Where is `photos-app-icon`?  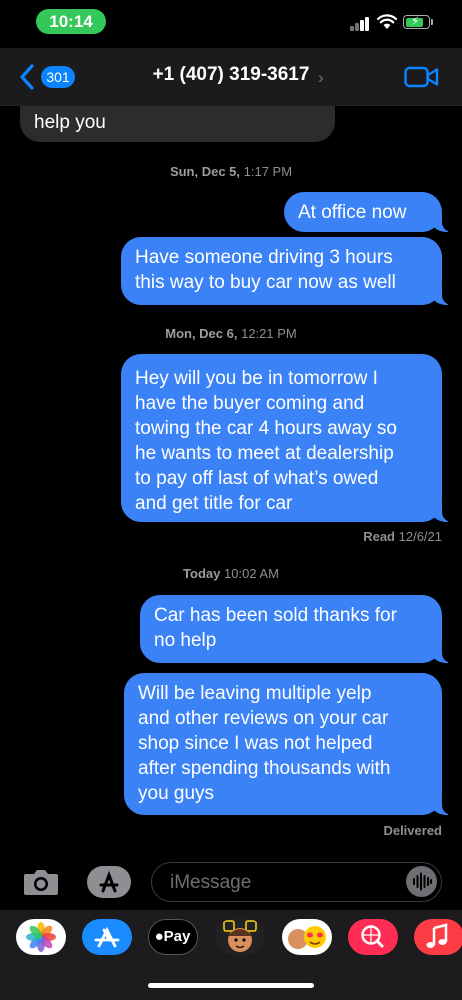 photos-app-icon is located at coordinates (41, 937).